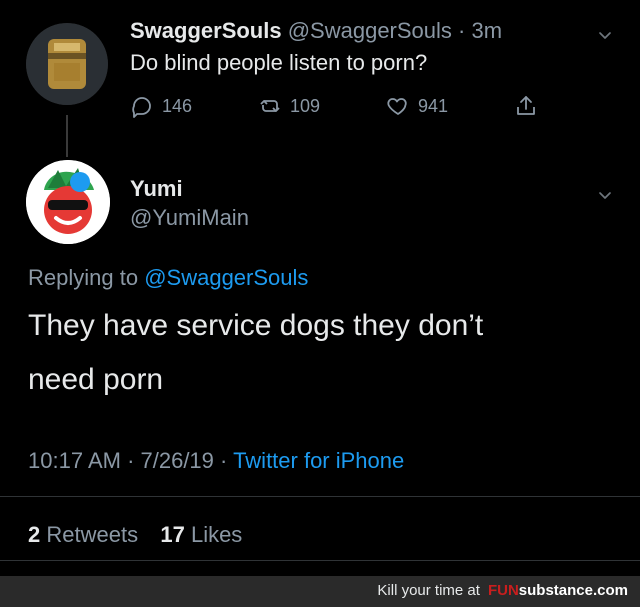 The height and width of the screenshot is (607, 640). I want to click on tweet2-engagement: 2 Retweets 17 Likes, so click(135, 535).